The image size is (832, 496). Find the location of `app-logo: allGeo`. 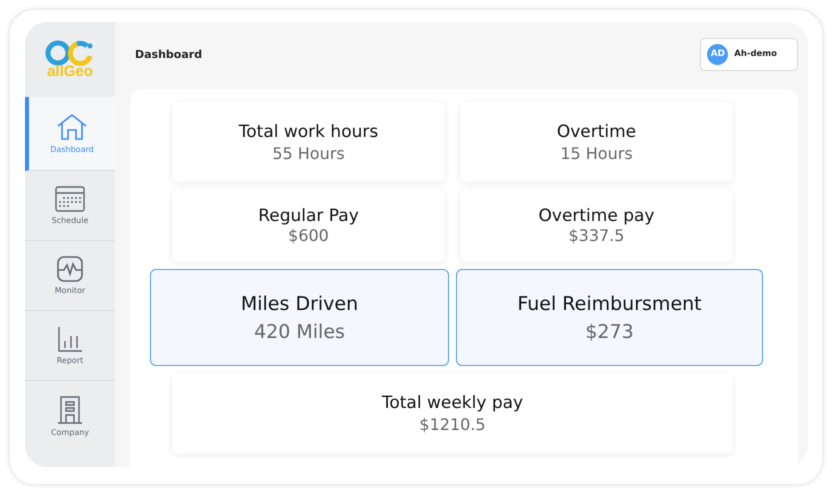

app-logo: allGeo is located at coordinates (70, 59).